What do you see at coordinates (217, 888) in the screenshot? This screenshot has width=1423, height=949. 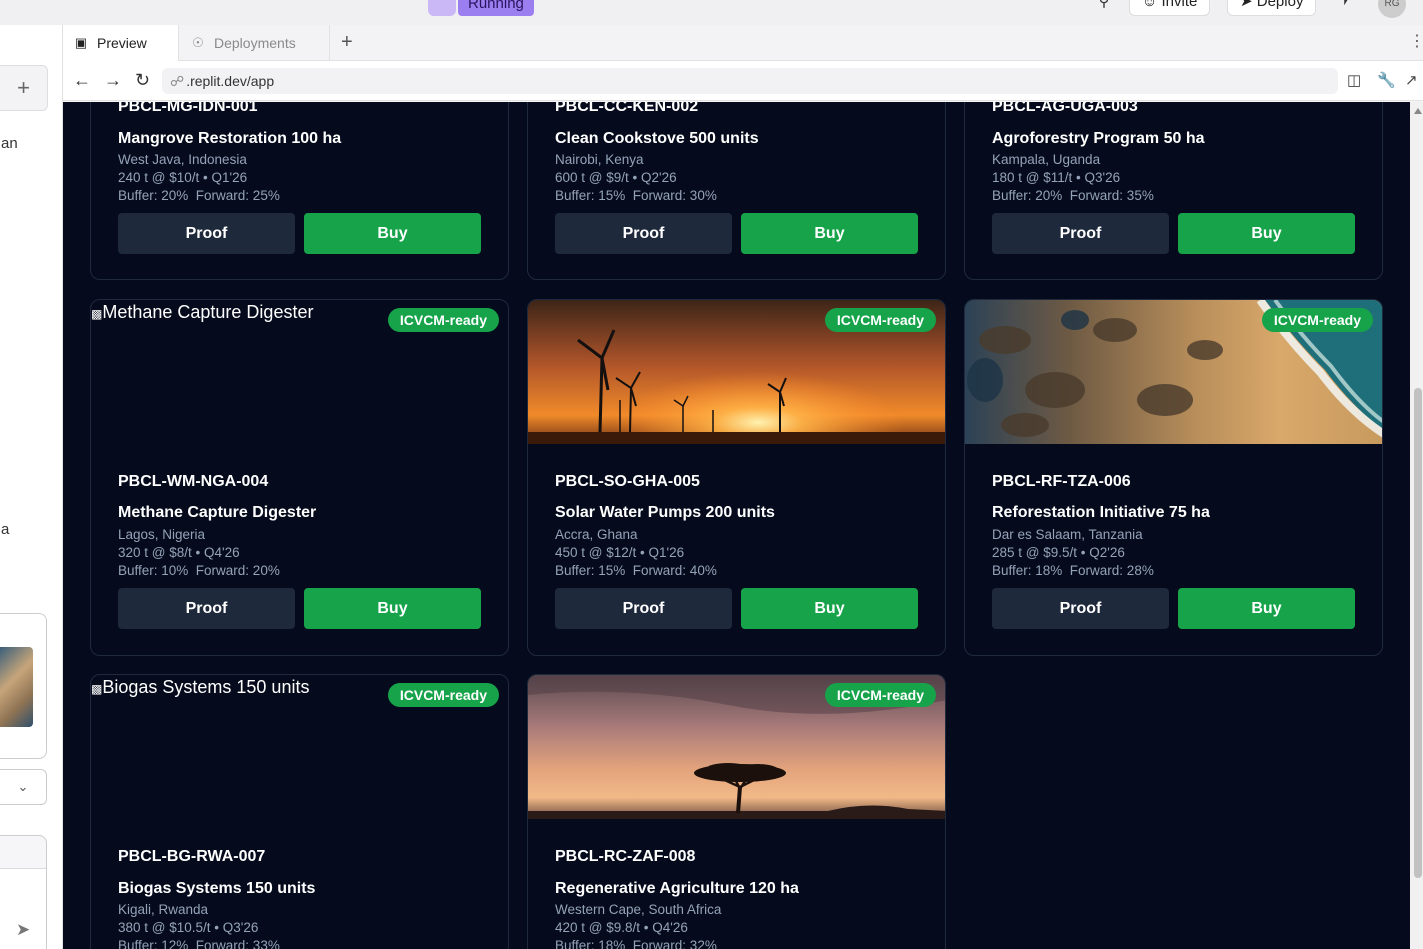 I see `project-title: Biogas Systems 150 units` at bounding box center [217, 888].